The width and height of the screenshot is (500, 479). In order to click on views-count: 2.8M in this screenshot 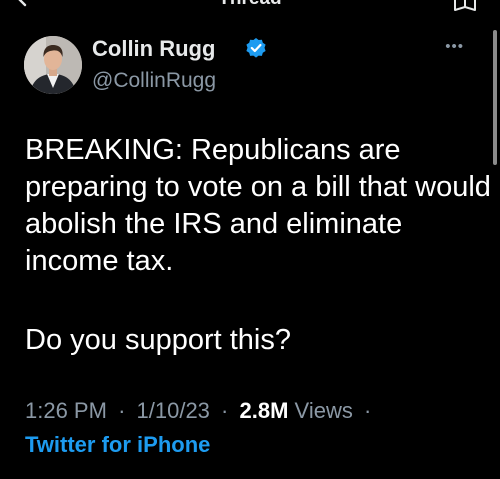, I will do `click(264, 410)`.